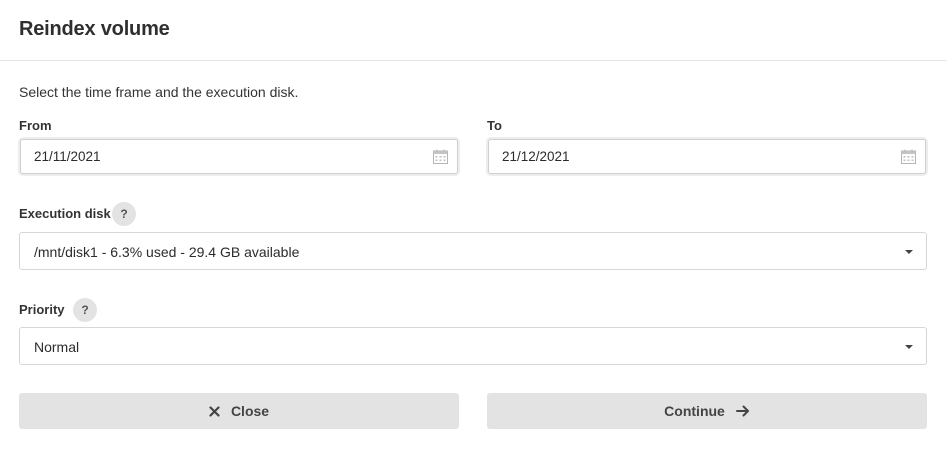  What do you see at coordinates (65, 213) in the screenshot?
I see `execution-disk-label: Execution disk` at bounding box center [65, 213].